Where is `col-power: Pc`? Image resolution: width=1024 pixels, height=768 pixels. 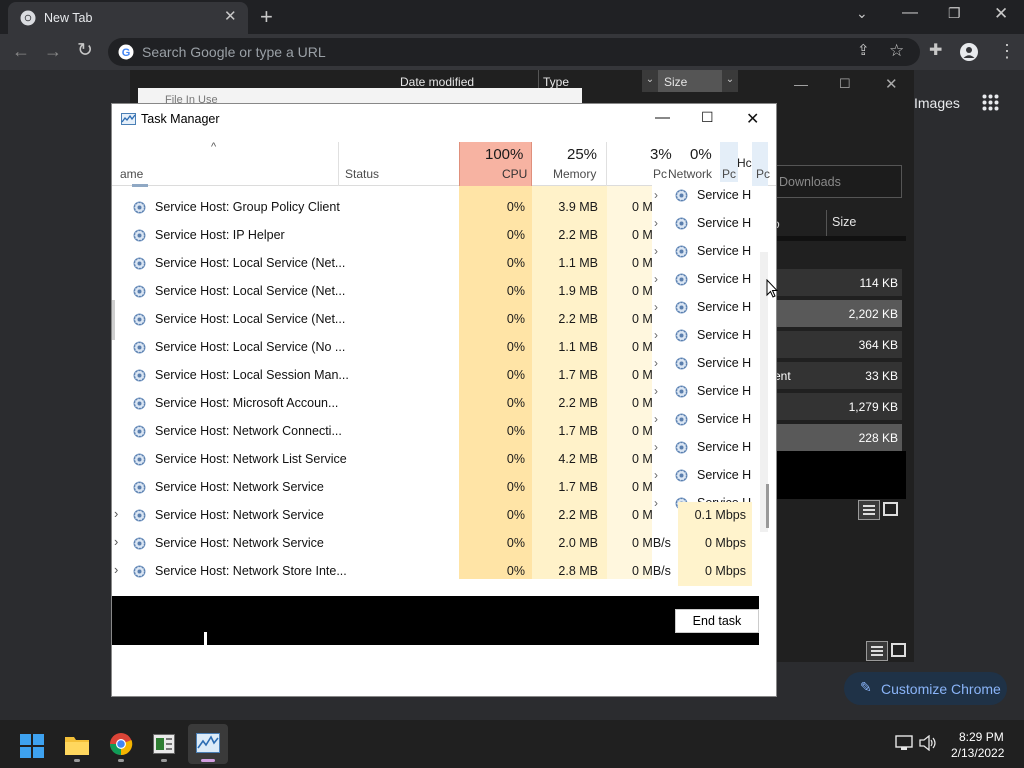 col-power: Pc is located at coordinates (729, 174).